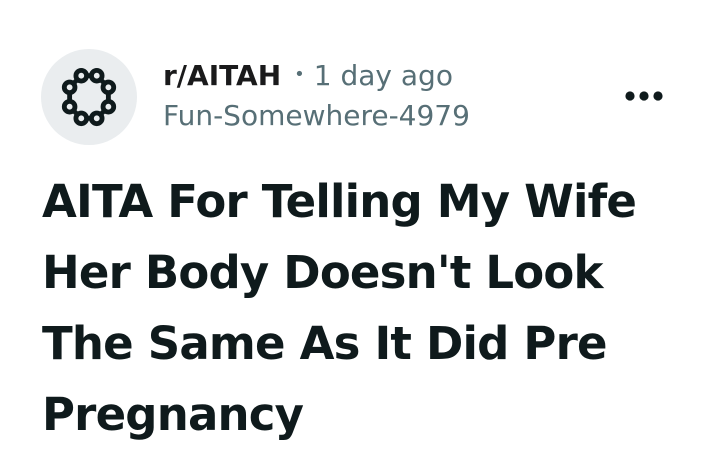 The height and width of the screenshot is (463, 703). I want to click on more-options-icon, so click(644, 96).